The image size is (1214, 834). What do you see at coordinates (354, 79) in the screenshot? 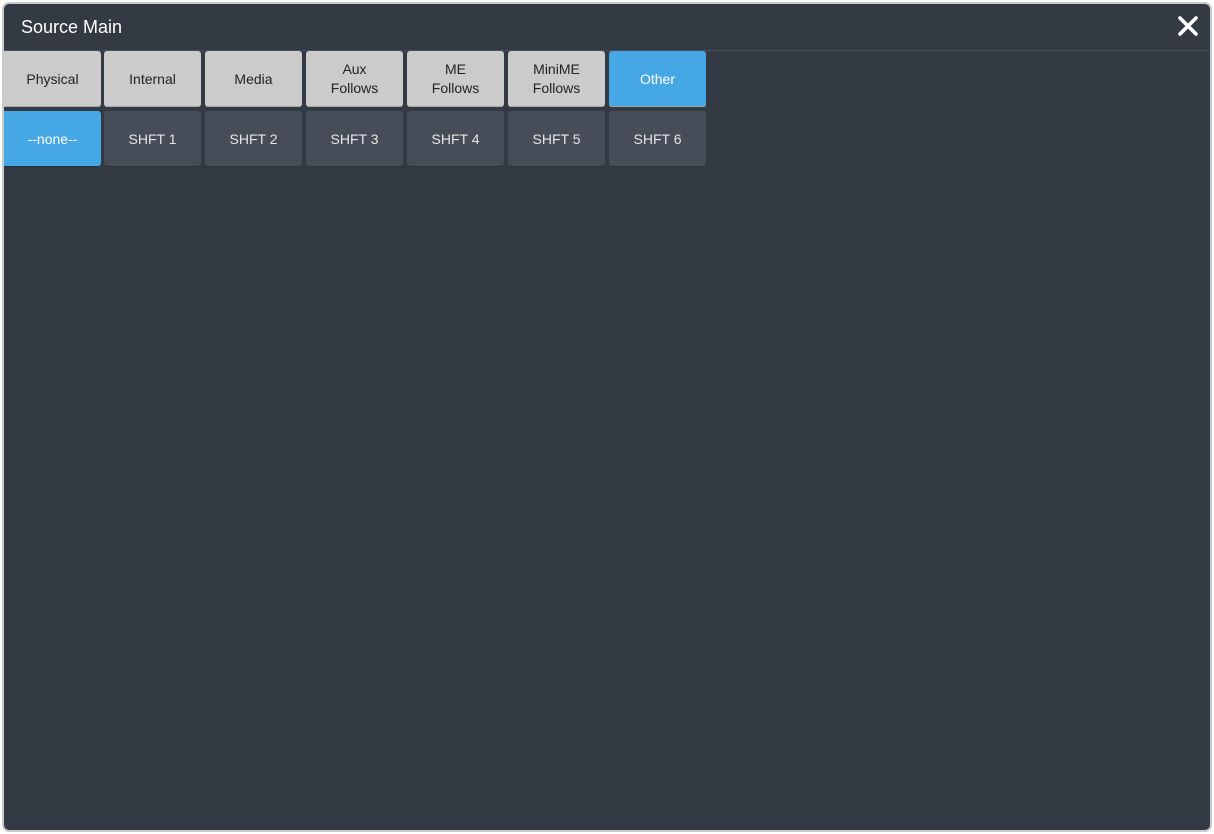
I see `tab-aux-follows: Aux Follows` at bounding box center [354, 79].